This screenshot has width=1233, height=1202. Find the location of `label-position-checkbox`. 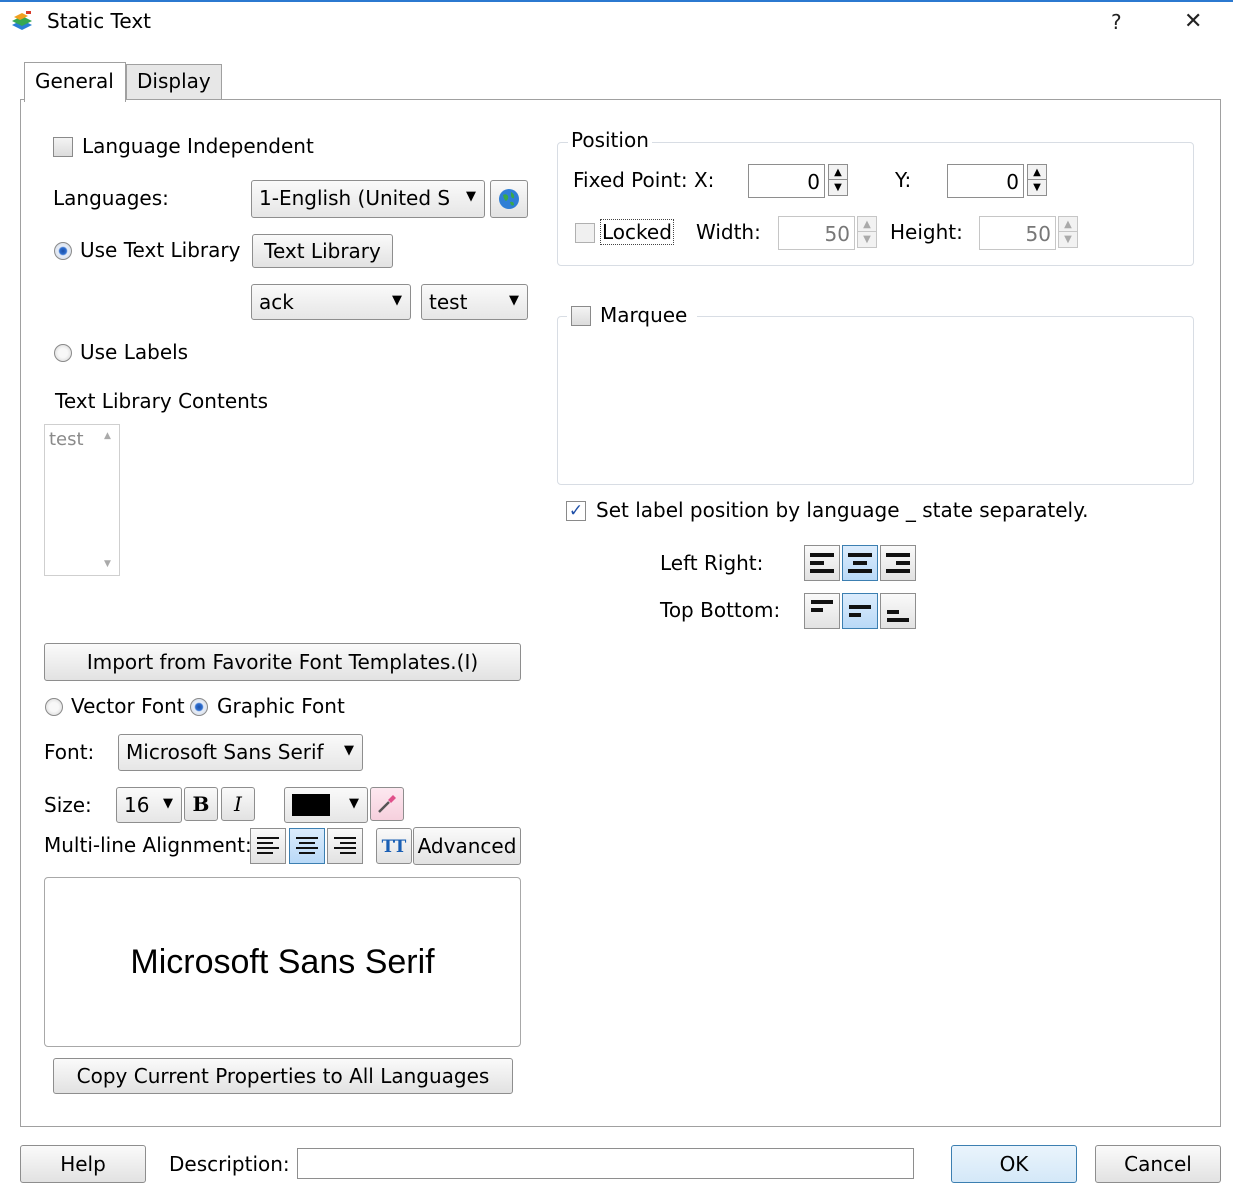

label-position-checkbox is located at coordinates (576, 511).